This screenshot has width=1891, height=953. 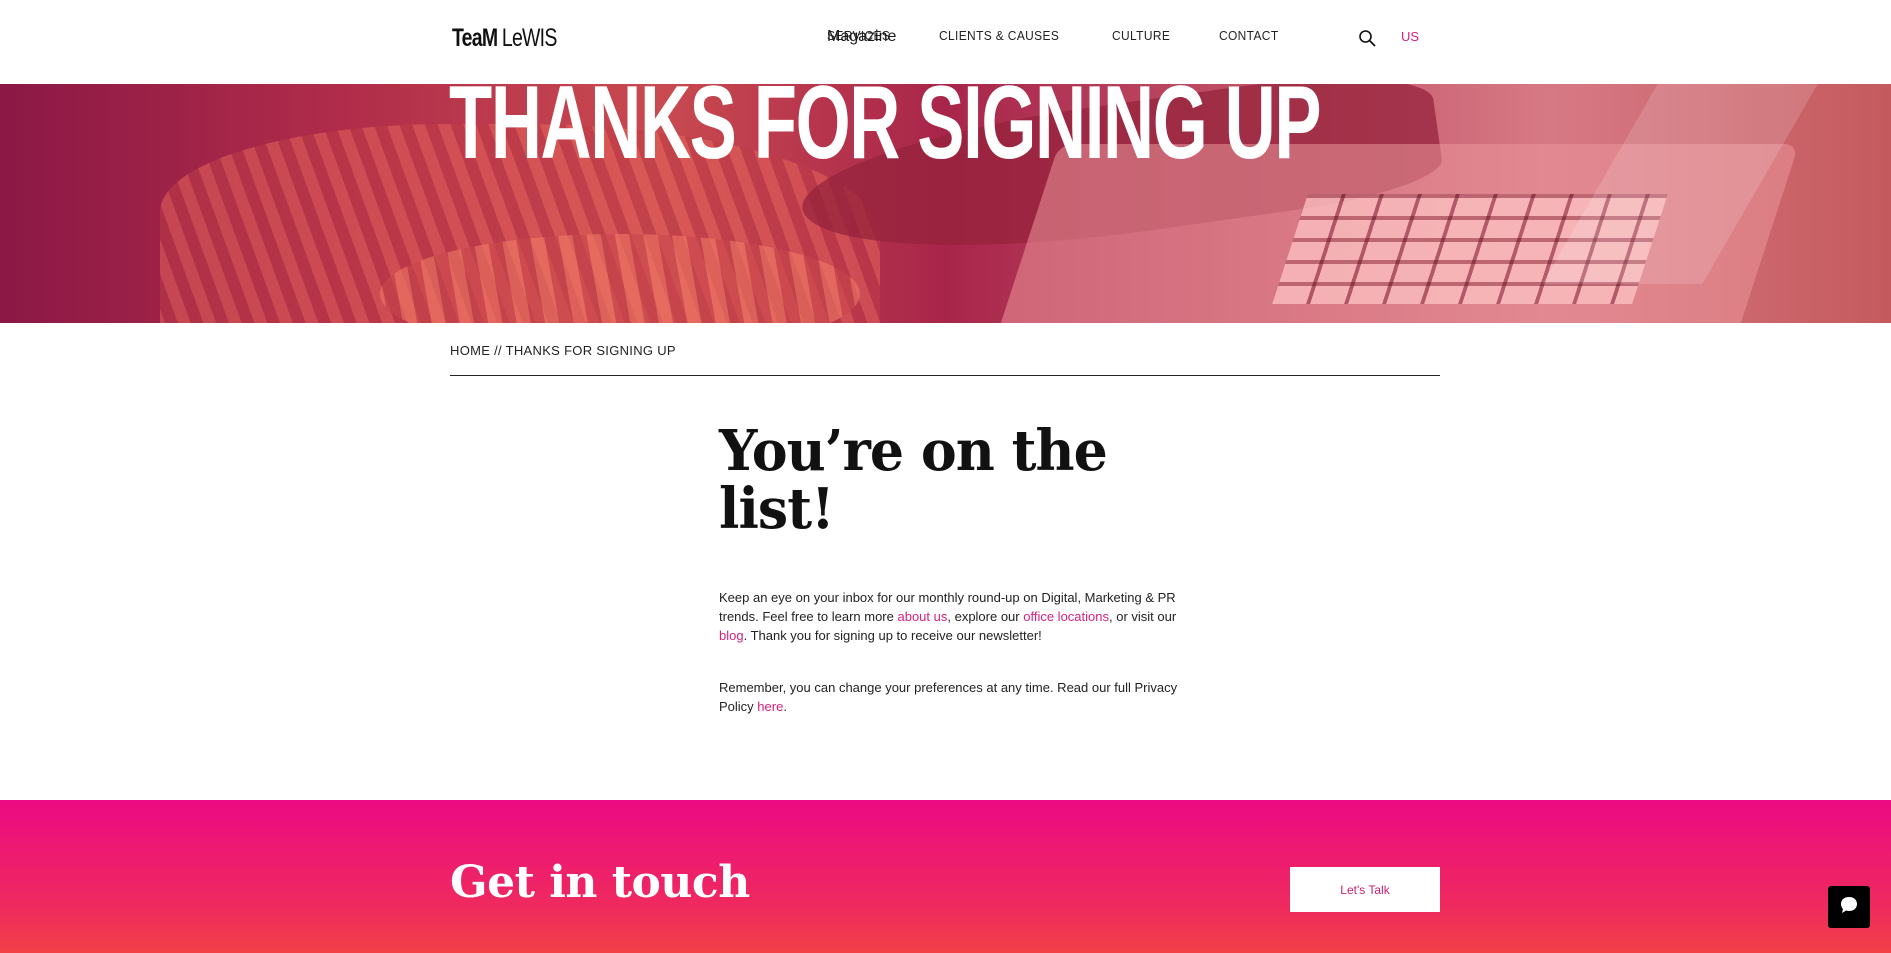 I want to click on chat-bubble-icon, so click(x=1849, y=907).